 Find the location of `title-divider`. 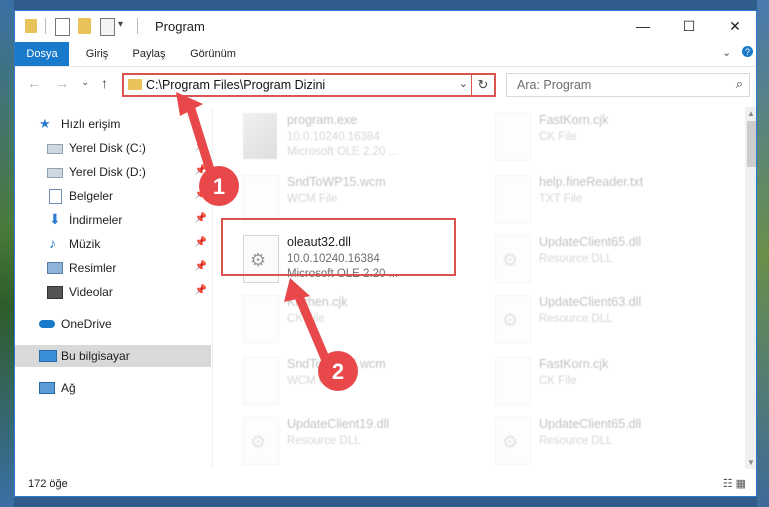

title-divider is located at coordinates (137, 26).